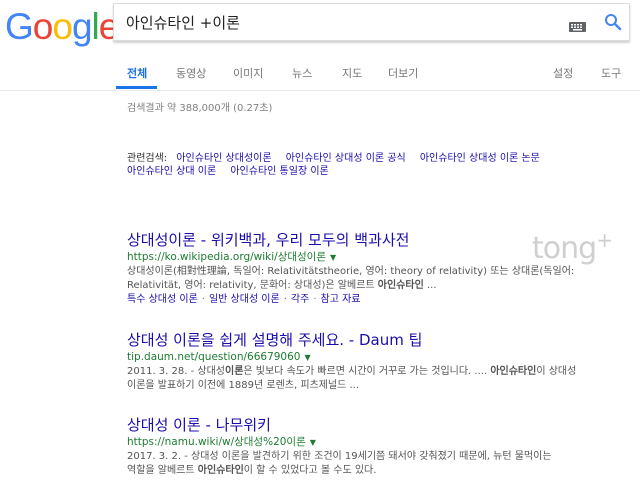 The width and height of the screenshot is (640, 493). I want to click on logo-letter: G, so click(19, 26).